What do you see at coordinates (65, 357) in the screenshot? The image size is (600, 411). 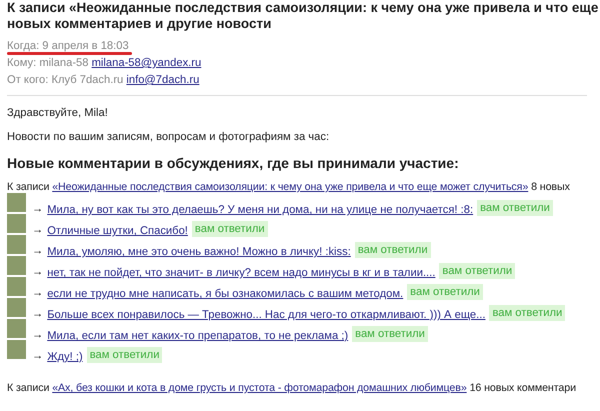 I see `comment-link: Жду! ;)` at bounding box center [65, 357].